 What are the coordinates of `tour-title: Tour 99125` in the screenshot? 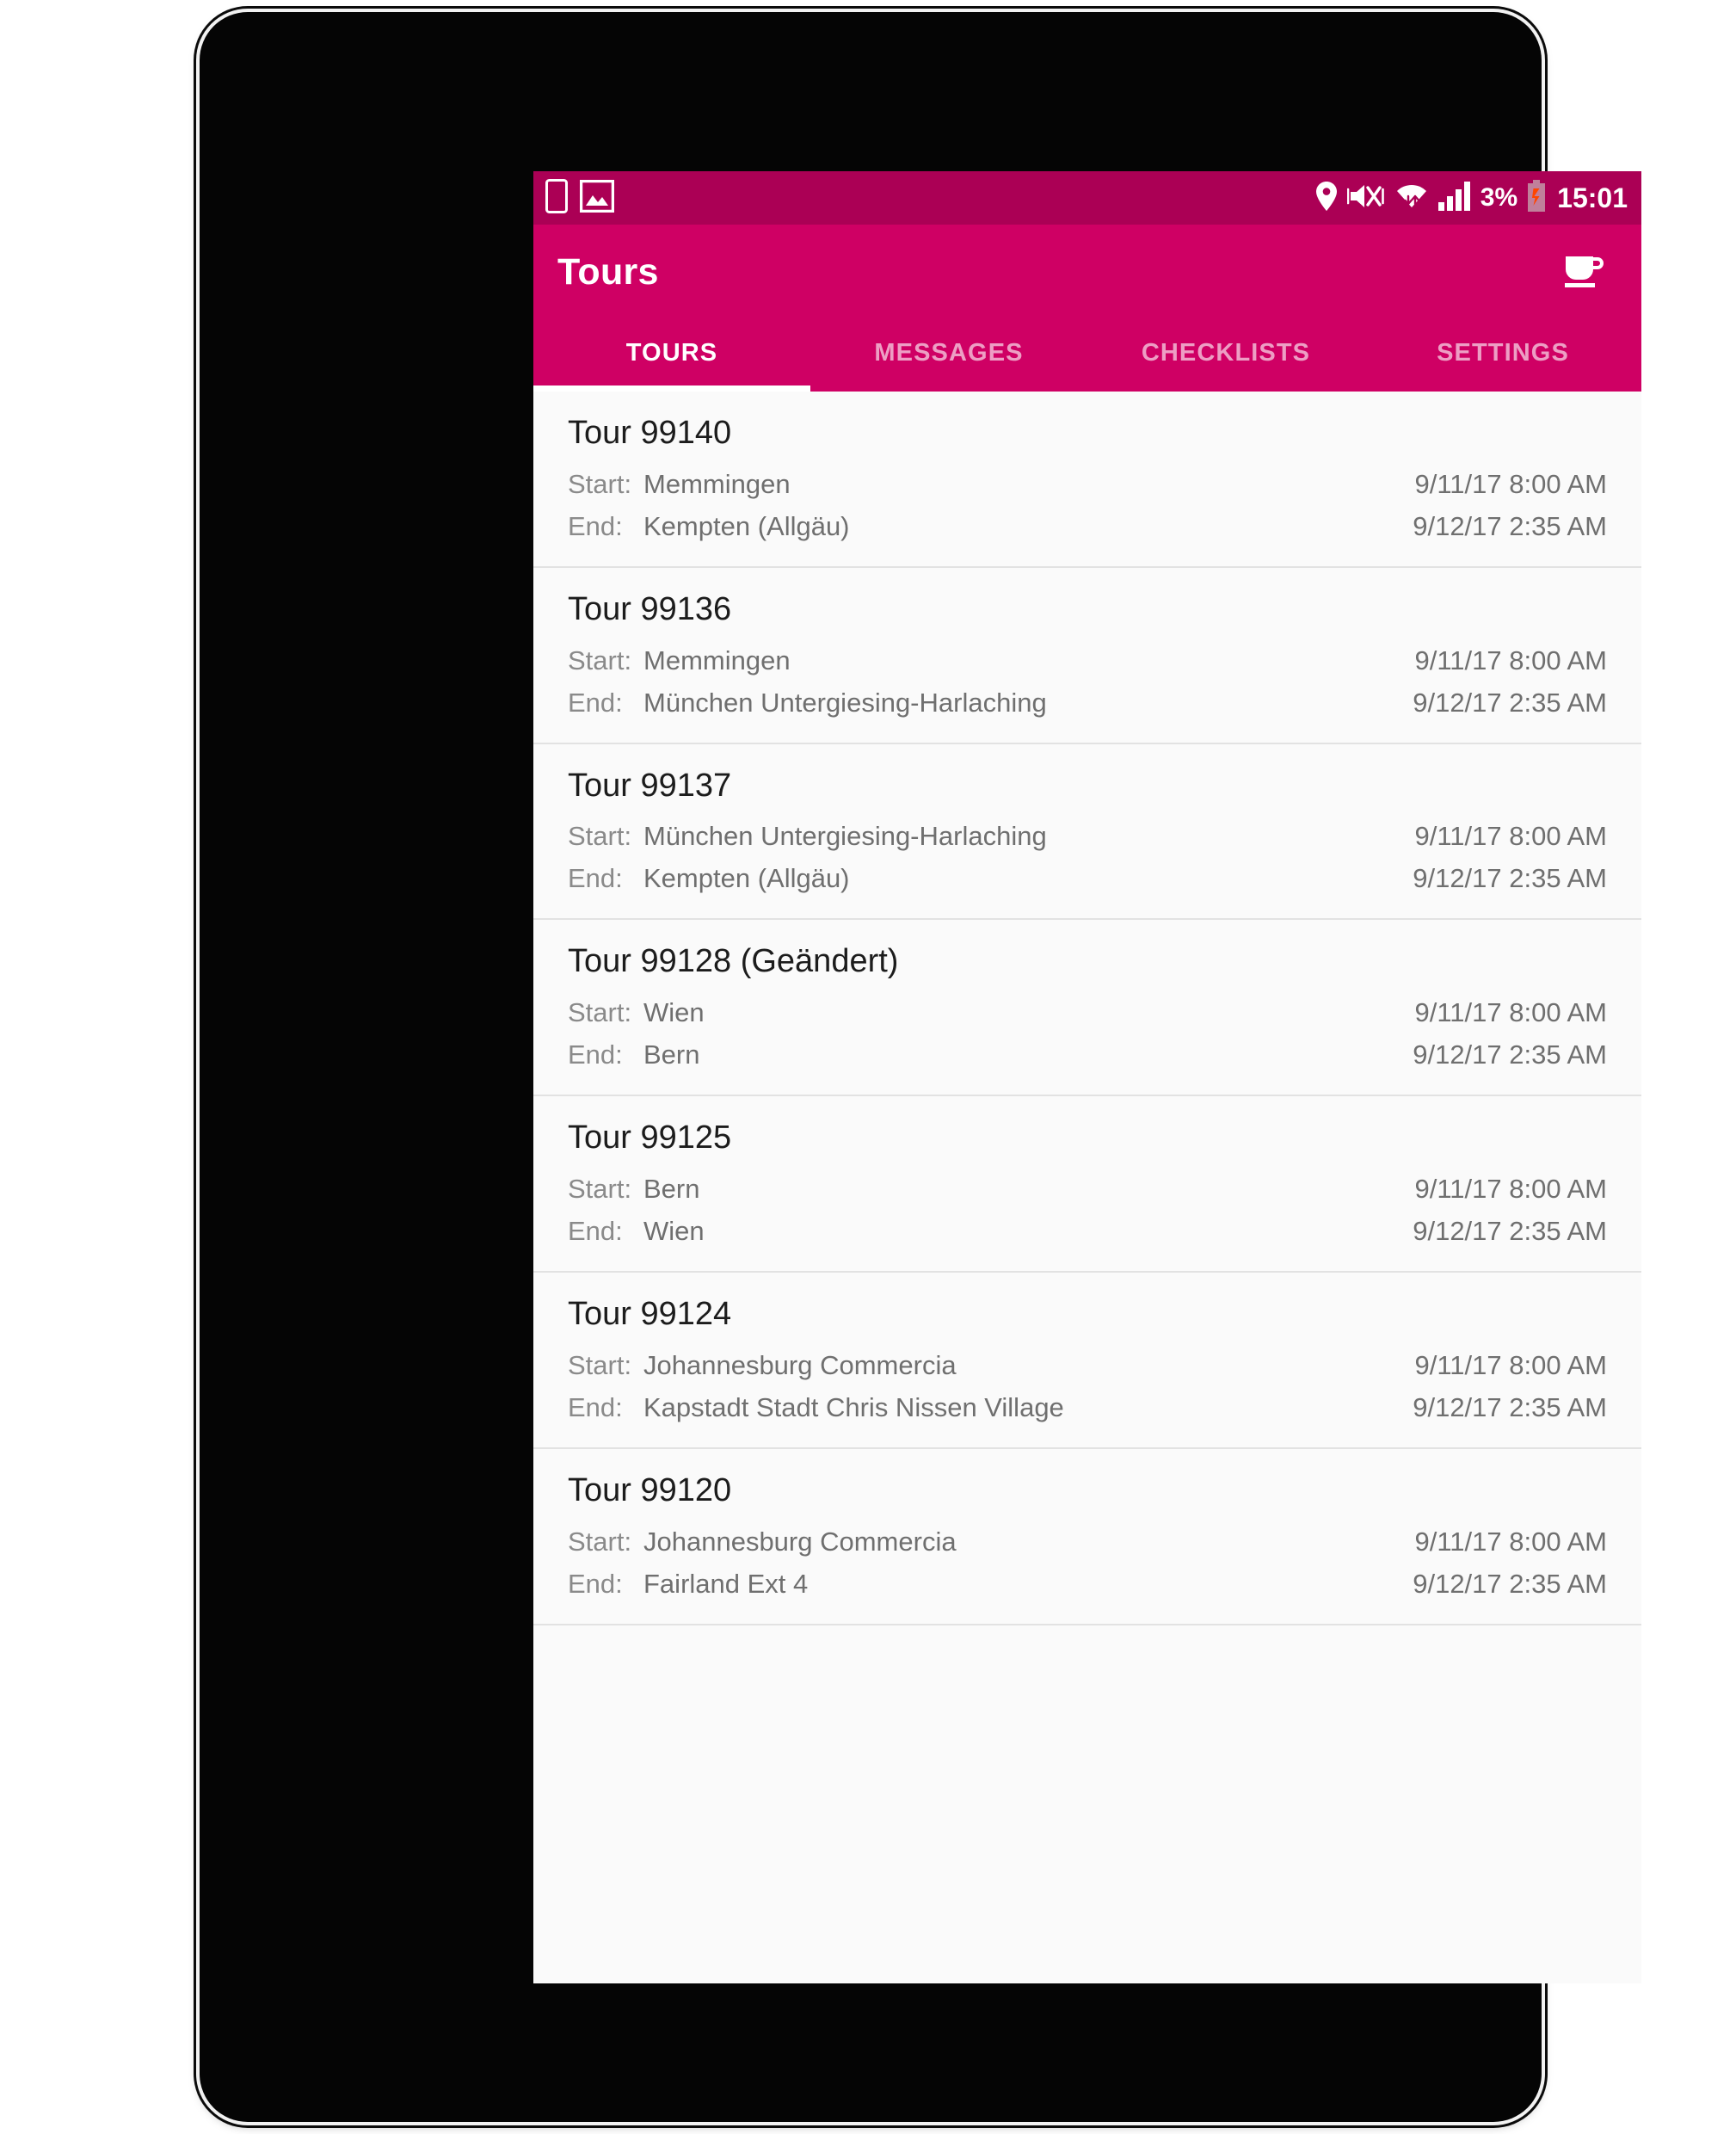 It's located at (650, 1137).